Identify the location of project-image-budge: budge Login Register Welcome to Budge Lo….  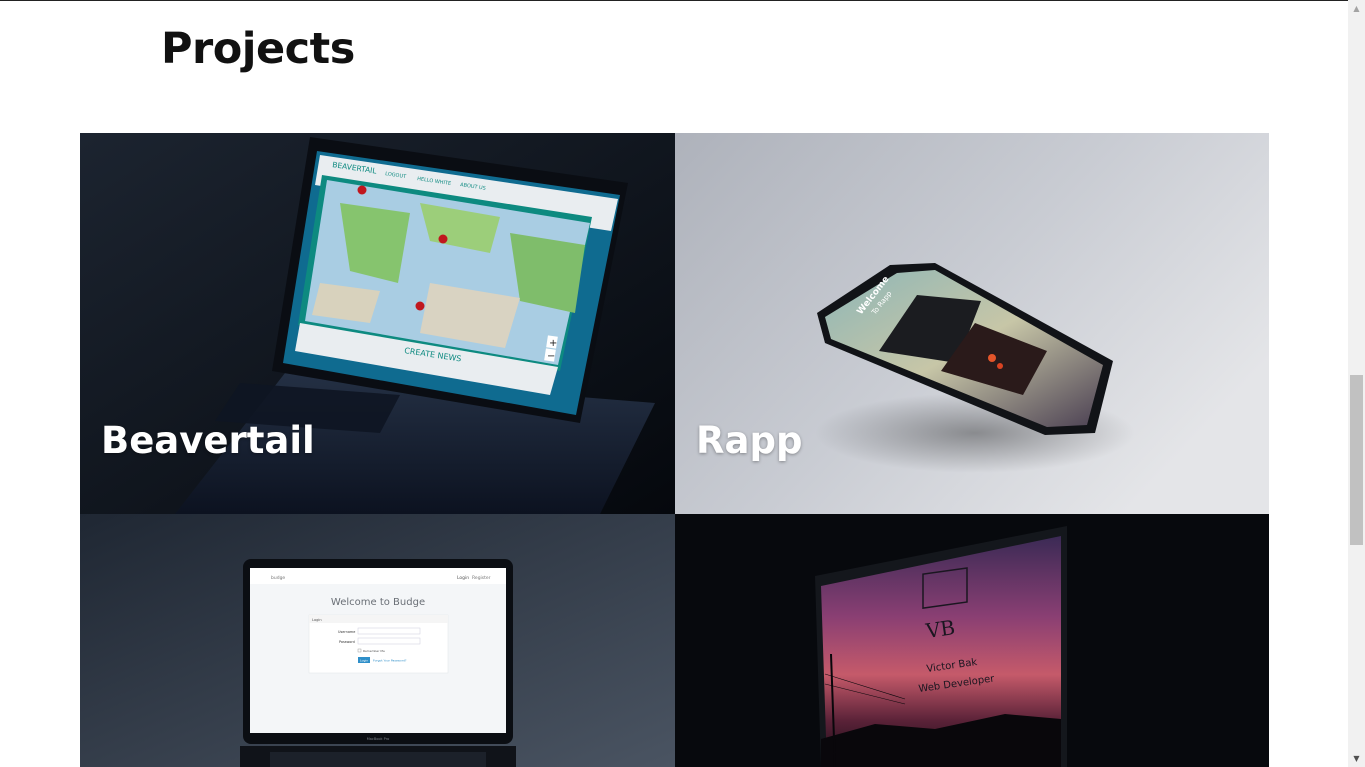
(377, 640).